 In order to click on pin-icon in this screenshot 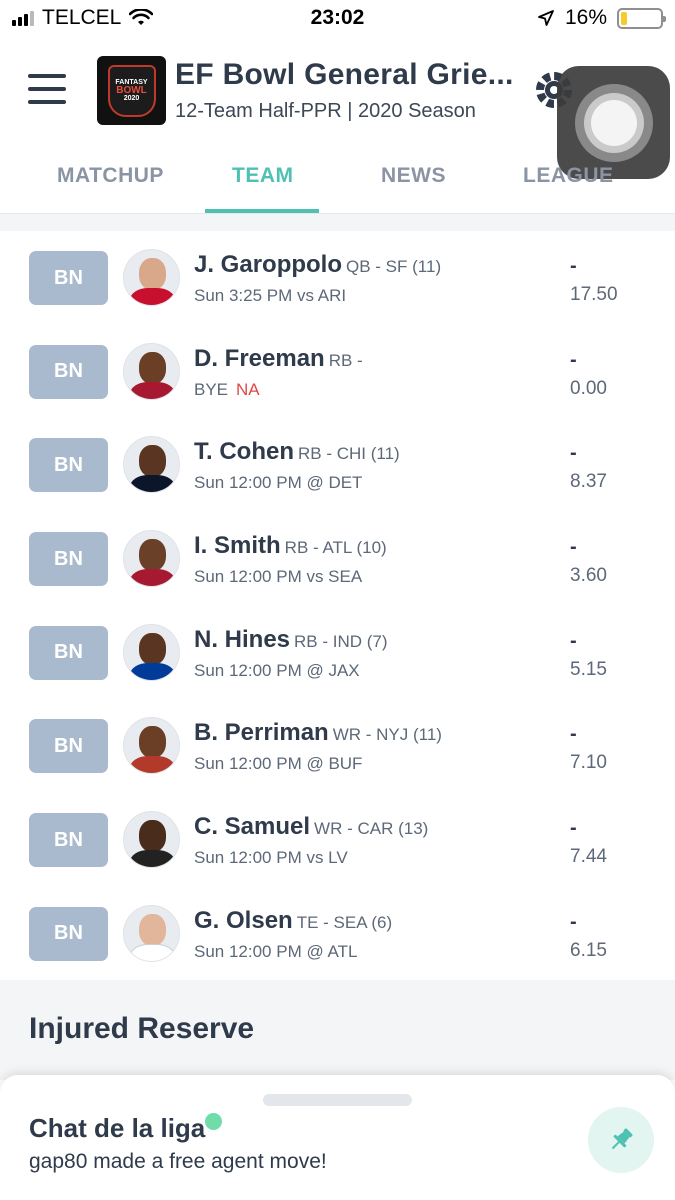, I will do `click(622, 1139)`.